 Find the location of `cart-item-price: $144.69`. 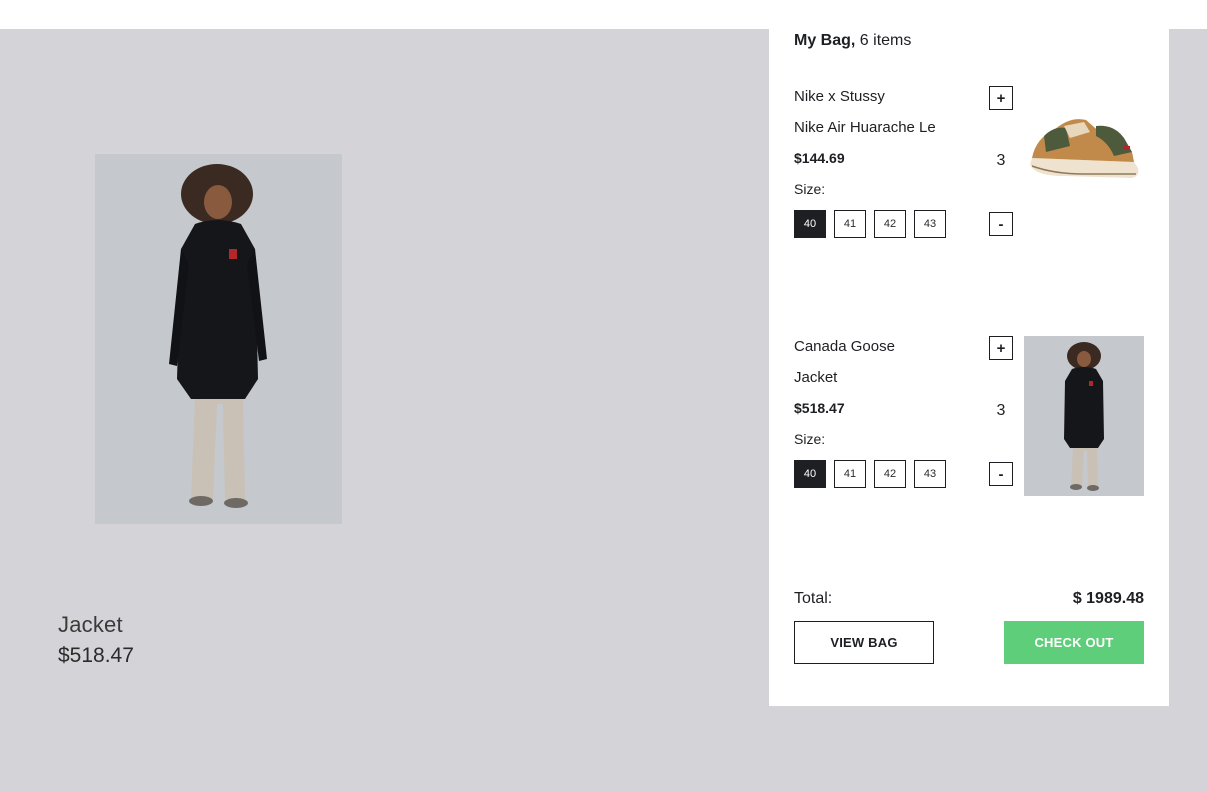

cart-item-price: $144.69 is located at coordinates (819, 158).